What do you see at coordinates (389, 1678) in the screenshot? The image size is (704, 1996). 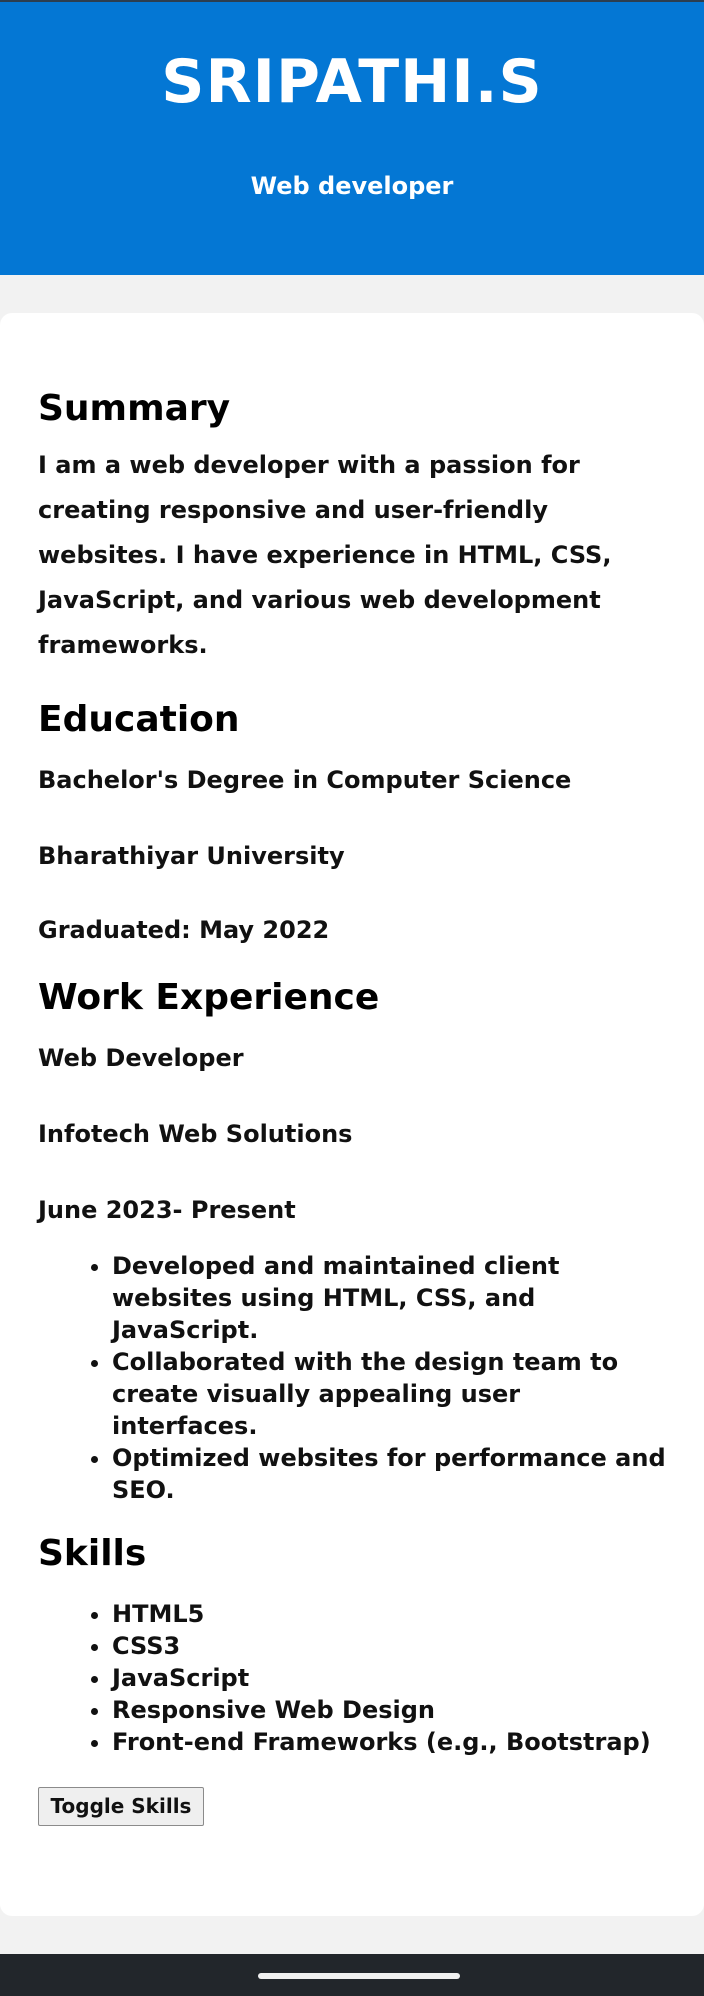 I see `skill-item: JavaScript` at bounding box center [389, 1678].